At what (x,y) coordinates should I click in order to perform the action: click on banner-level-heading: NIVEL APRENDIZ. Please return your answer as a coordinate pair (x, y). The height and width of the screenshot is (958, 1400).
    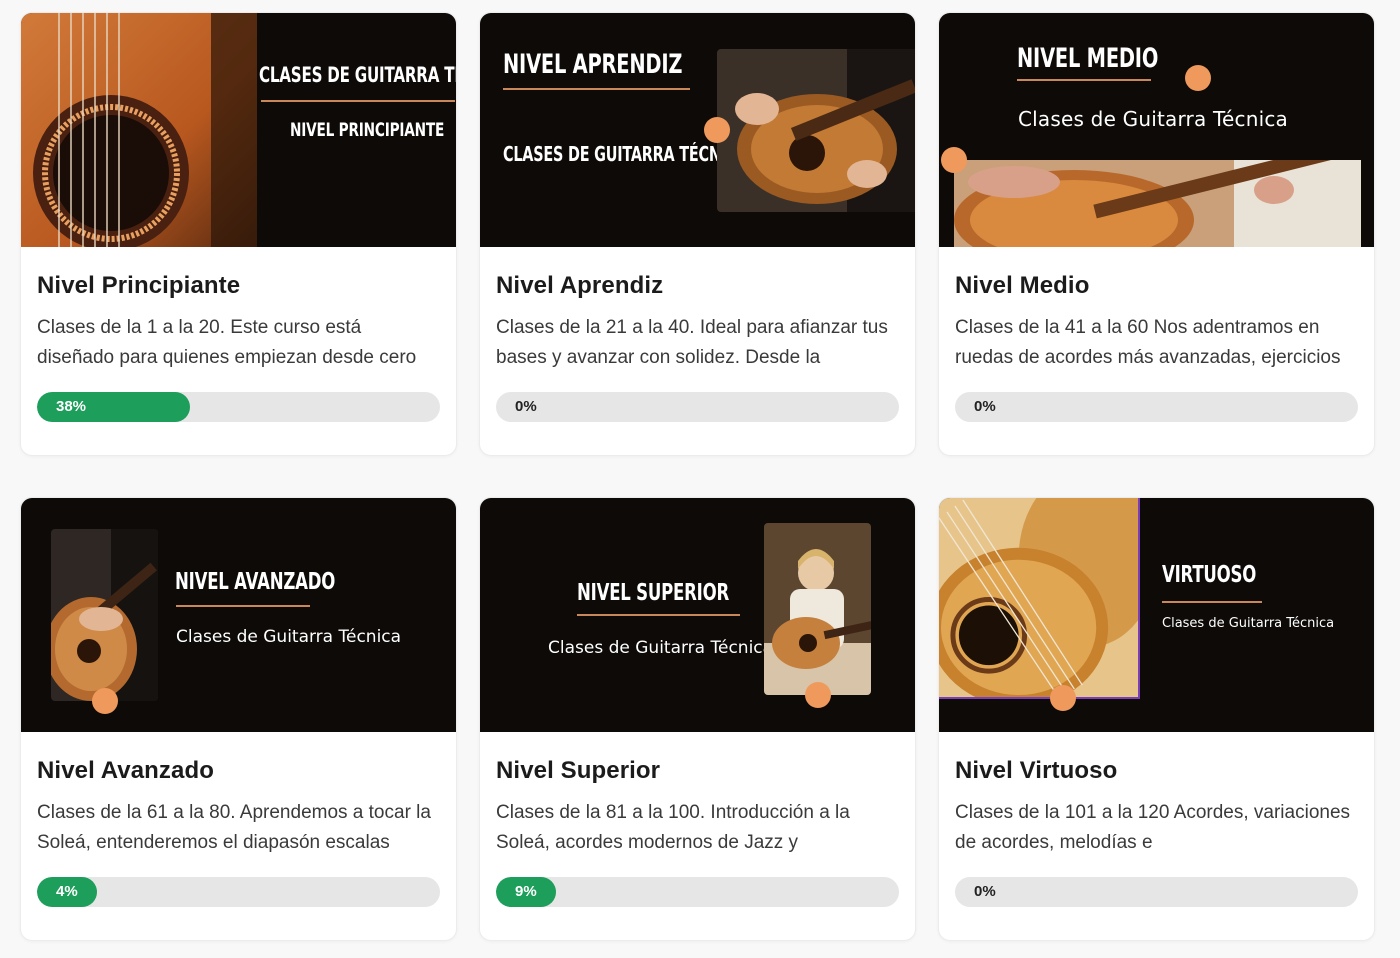
    Looking at the image, I should click on (593, 64).